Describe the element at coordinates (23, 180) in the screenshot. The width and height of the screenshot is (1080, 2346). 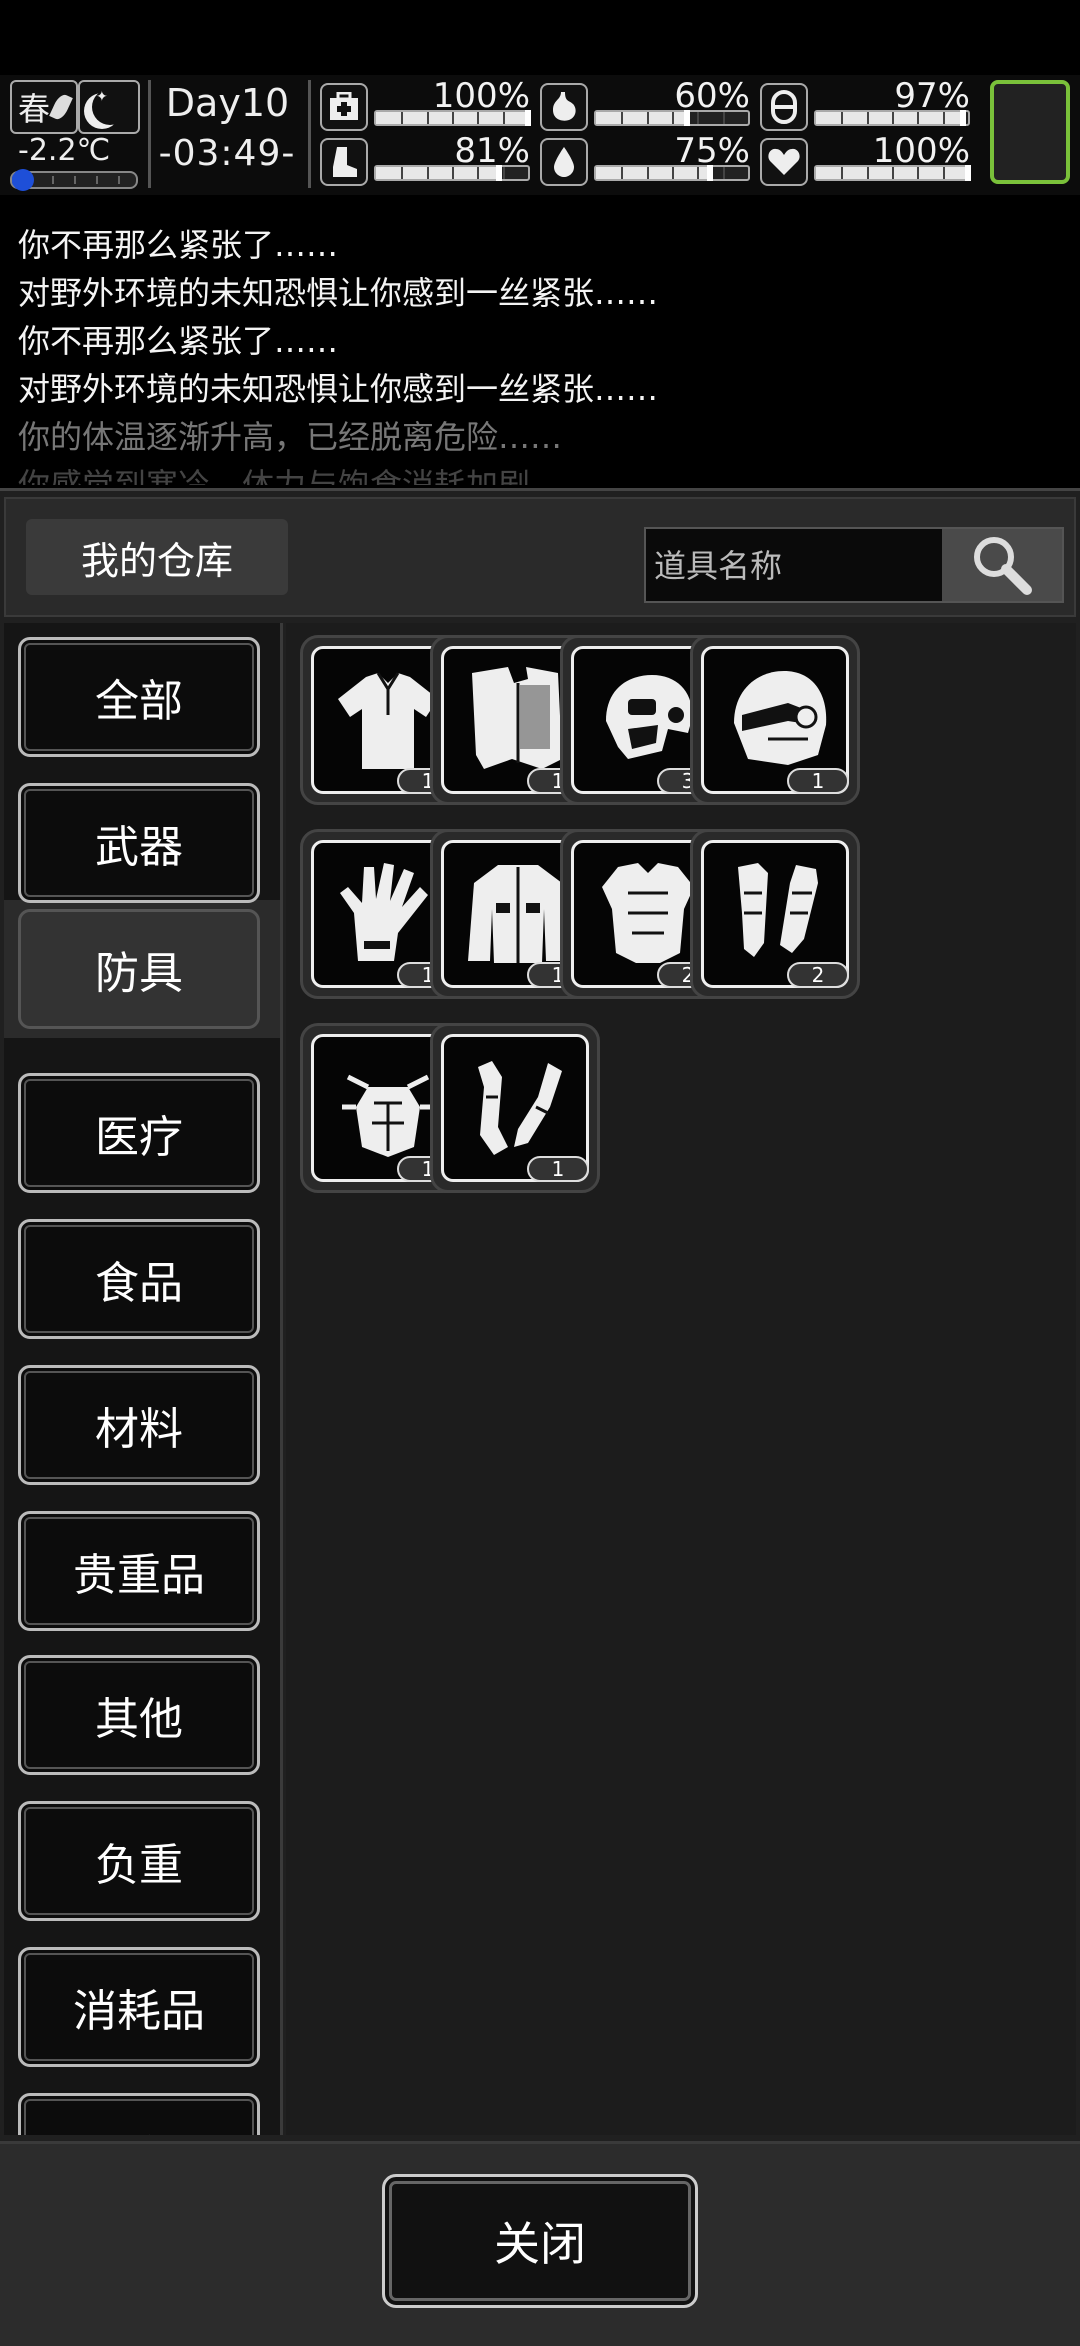
I see `thermometer-bulb-icon` at that location.